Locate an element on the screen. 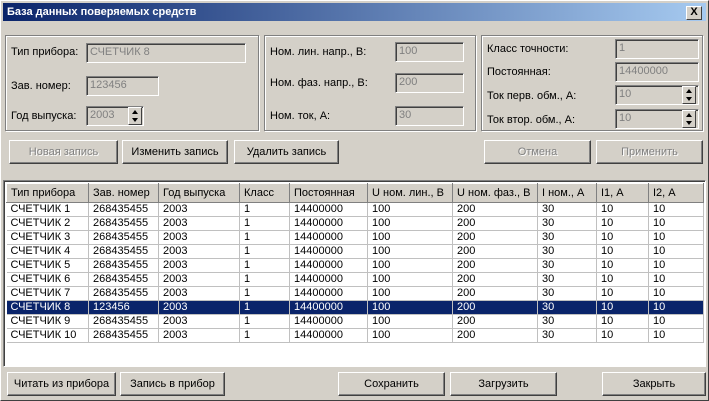 This screenshot has width=709, height=401. phase-voltage-field: 200 is located at coordinates (429, 83).